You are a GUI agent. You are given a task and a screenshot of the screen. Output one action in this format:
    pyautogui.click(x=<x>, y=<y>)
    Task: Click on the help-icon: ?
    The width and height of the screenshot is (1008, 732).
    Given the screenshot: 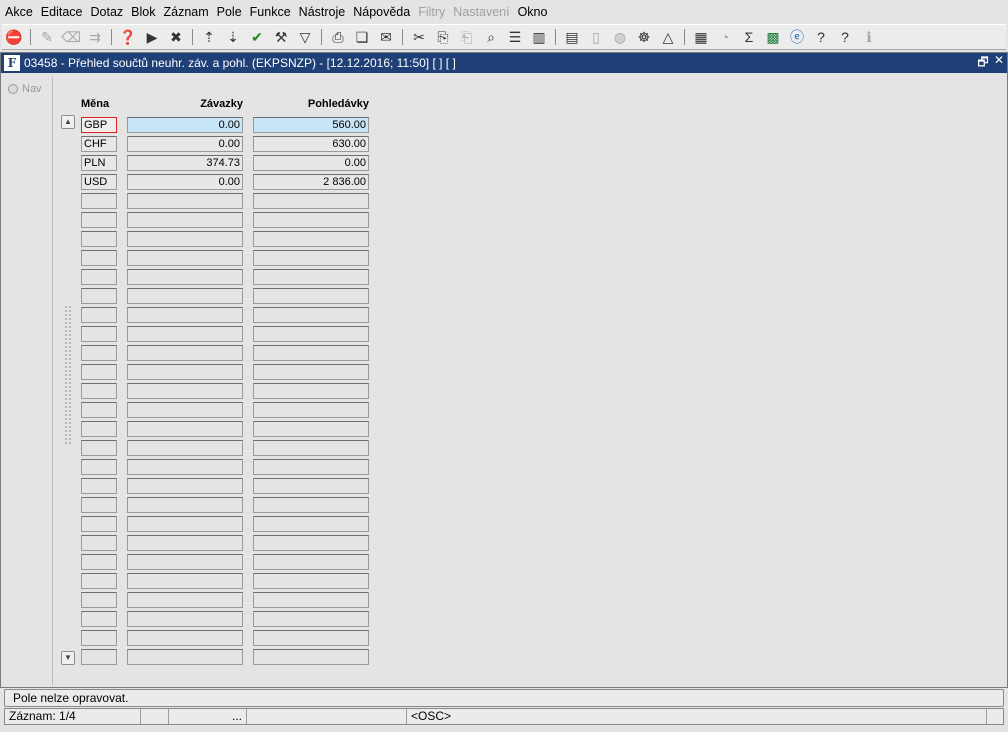 What is the action you would take?
    pyautogui.click(x=845, y=37)
    